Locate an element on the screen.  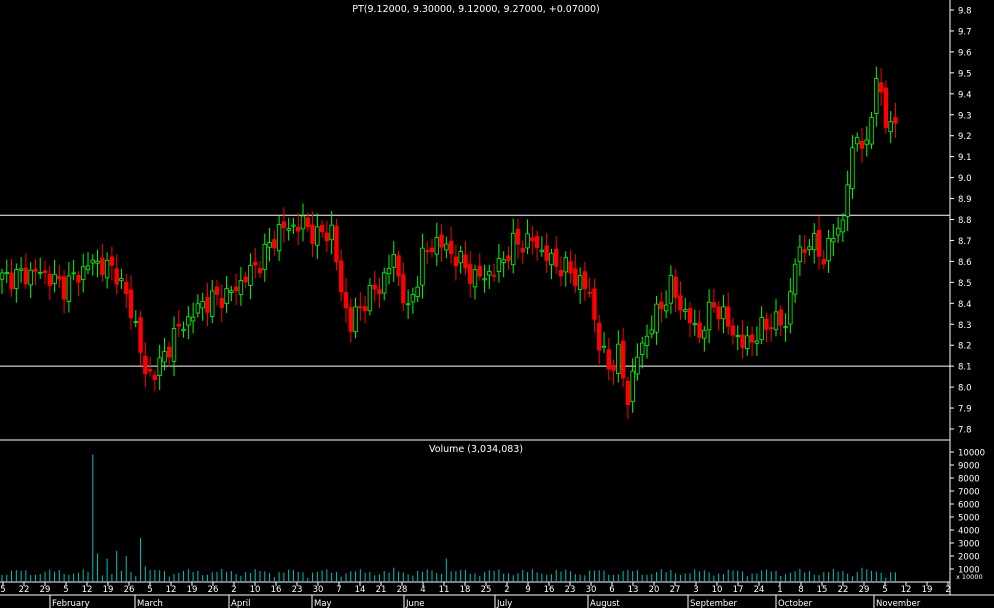
volume-tick-label: 1000 is located at coordinates (969, 571).